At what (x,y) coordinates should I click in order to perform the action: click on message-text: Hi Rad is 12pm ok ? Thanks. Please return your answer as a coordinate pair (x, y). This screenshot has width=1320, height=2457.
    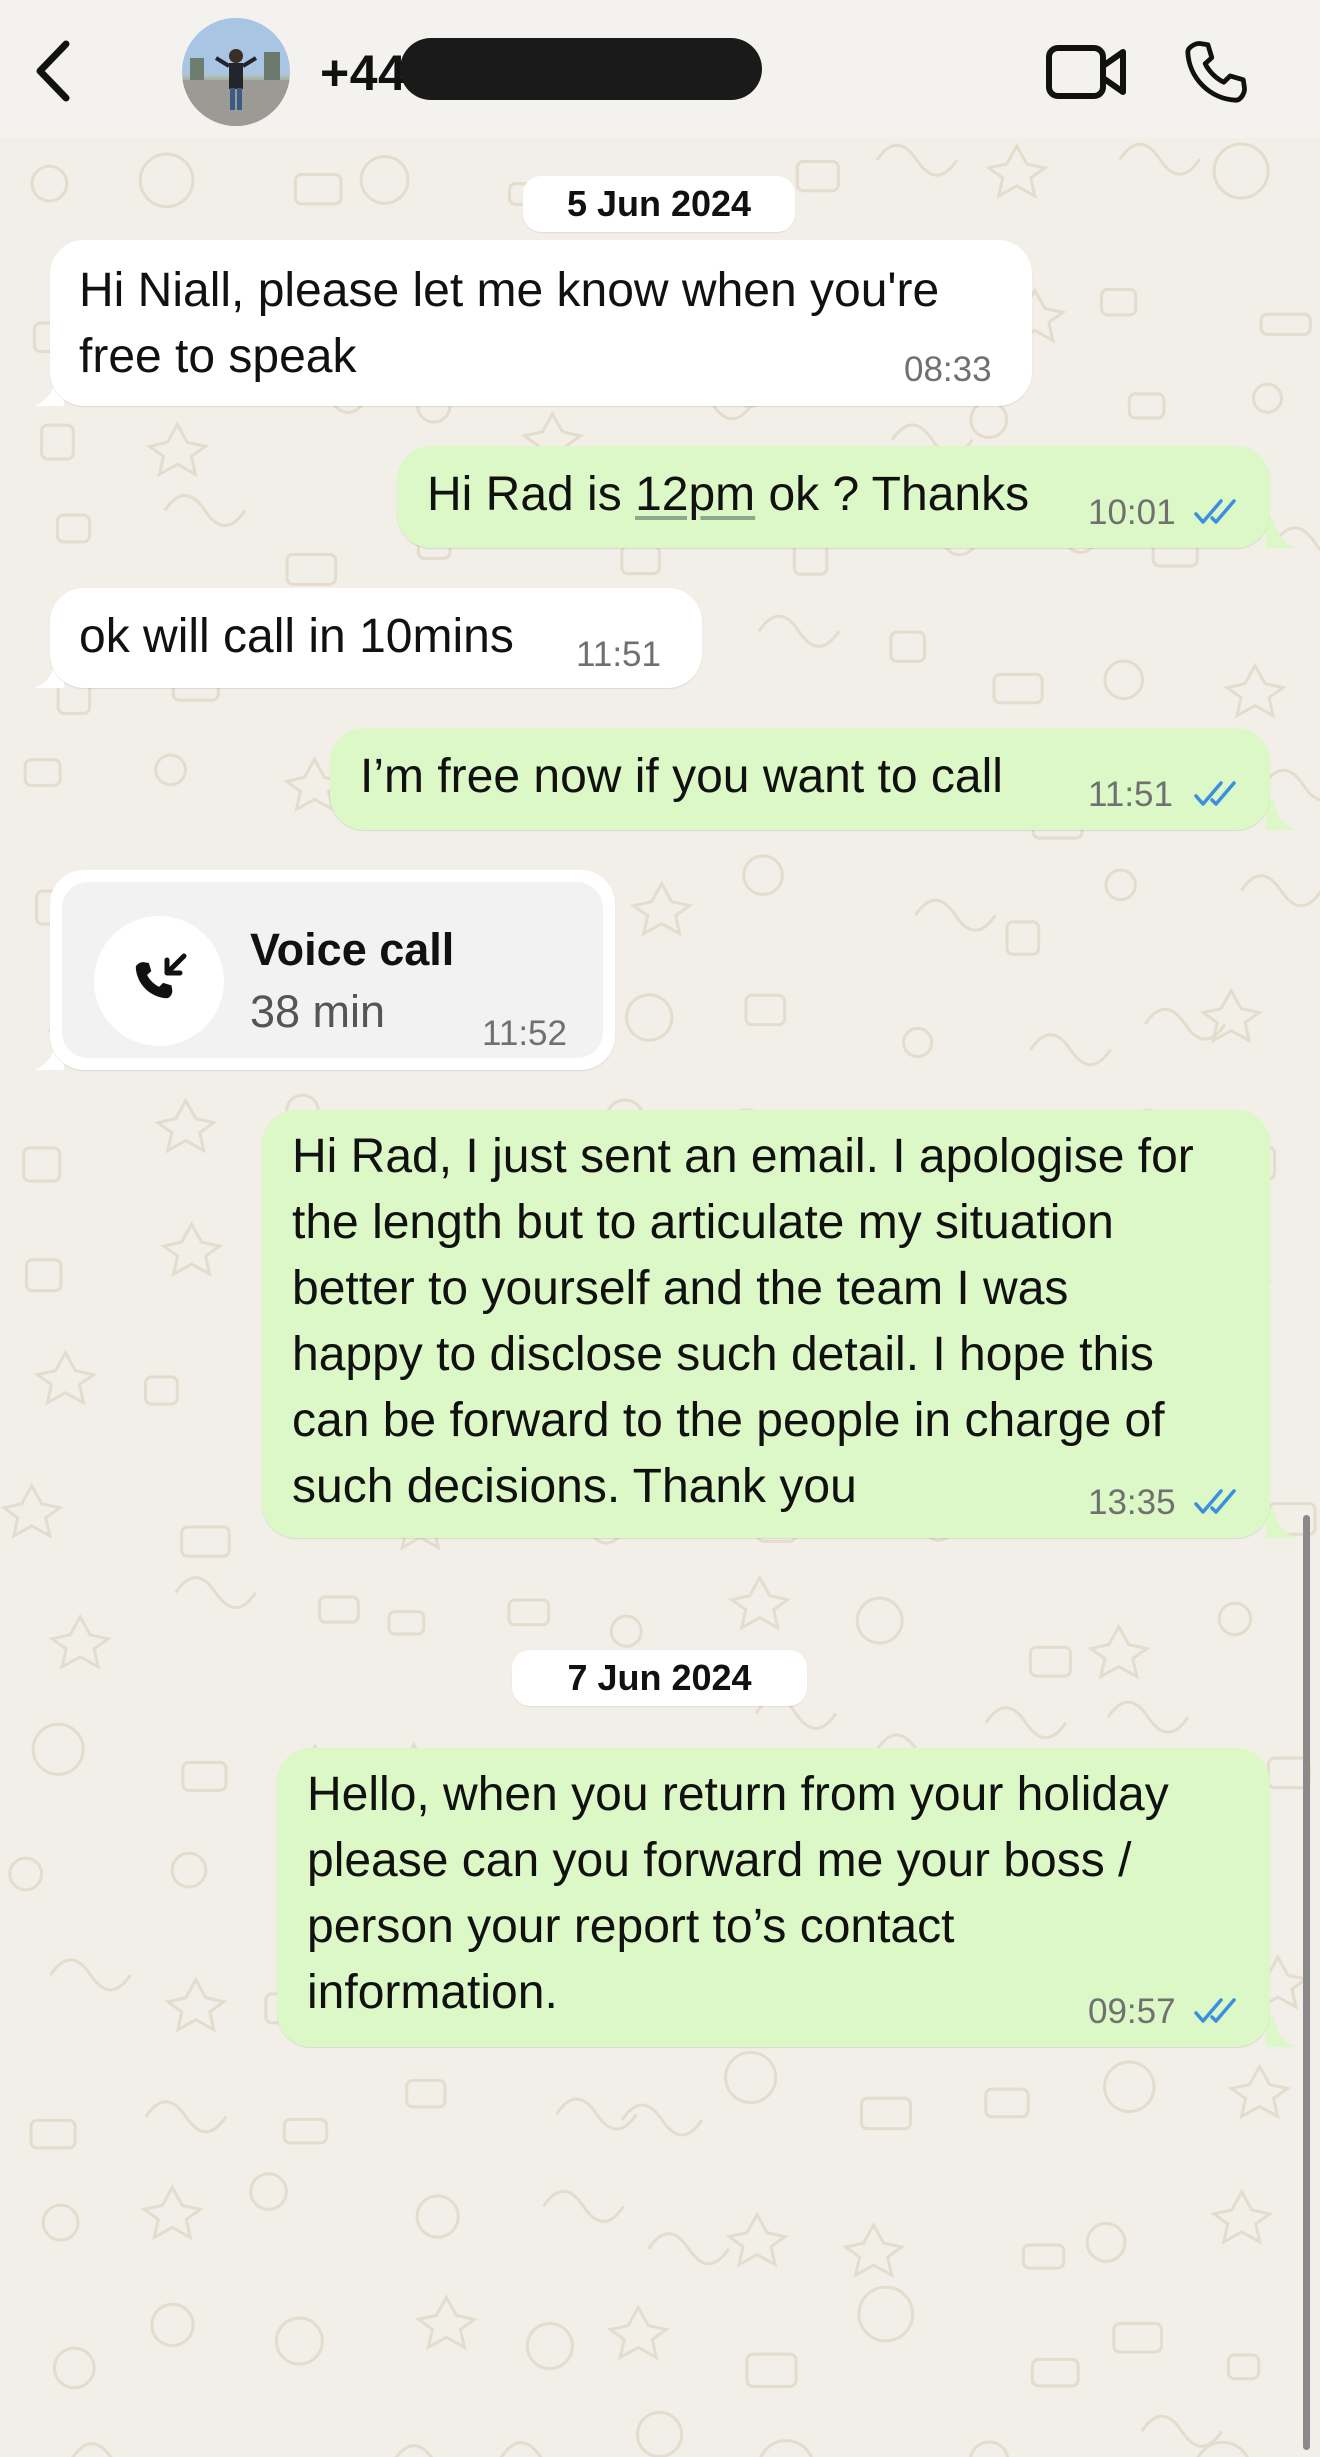
    Looking at the image, I should click on (728, 495).